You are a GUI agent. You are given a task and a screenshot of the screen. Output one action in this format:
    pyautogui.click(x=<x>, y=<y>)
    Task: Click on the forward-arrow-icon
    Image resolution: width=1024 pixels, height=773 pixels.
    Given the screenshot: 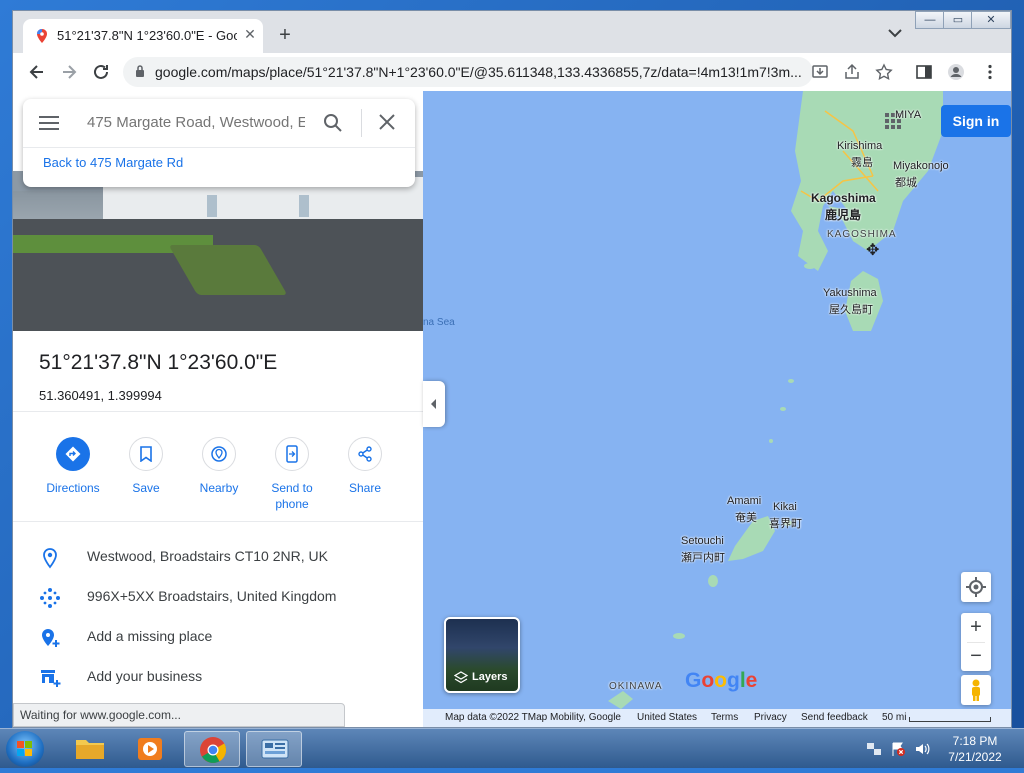 What is the action you would take?
    pyautogui.click(x=69, y=72)
    